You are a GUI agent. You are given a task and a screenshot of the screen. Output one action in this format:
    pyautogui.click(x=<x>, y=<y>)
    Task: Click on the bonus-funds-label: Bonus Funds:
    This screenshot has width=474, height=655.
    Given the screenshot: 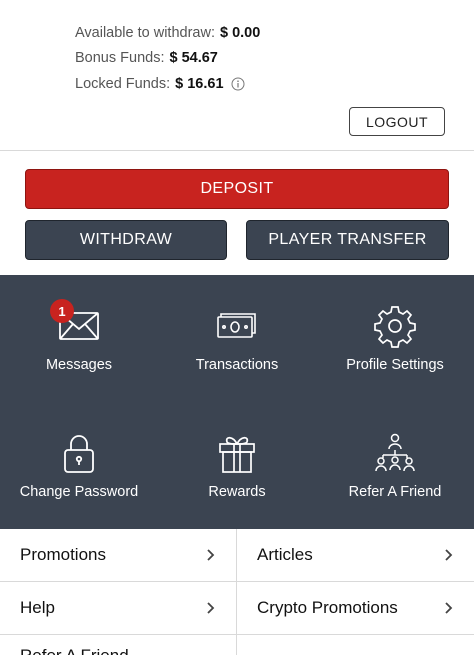 What is the action you would take?
    pyautogui.click(x=120, y=58)
    